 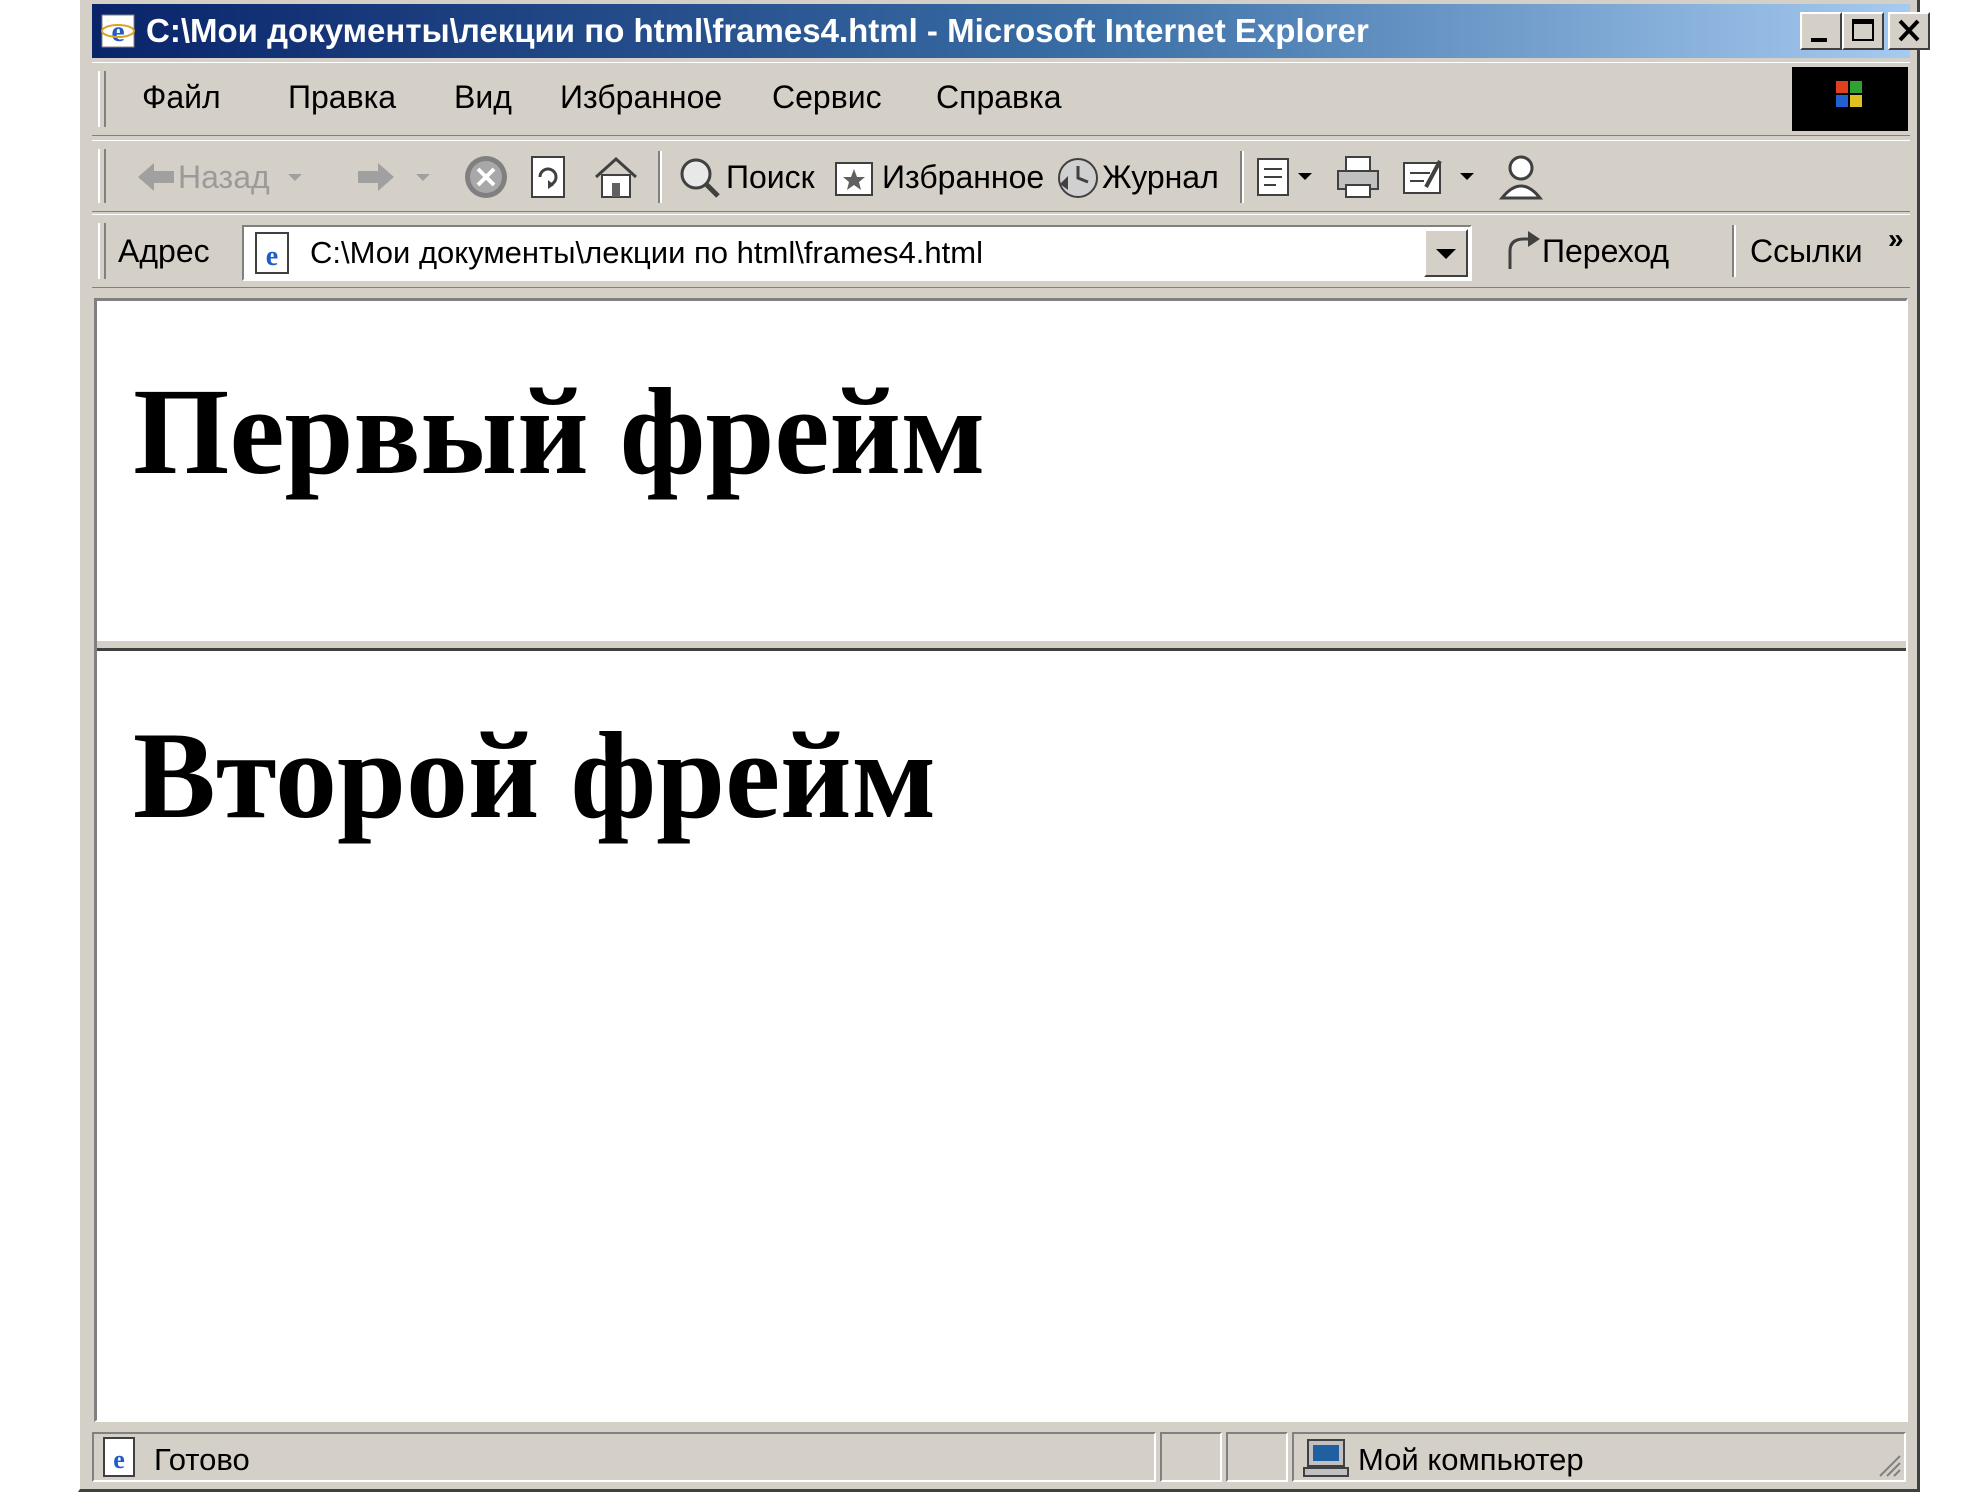 What do you see at coordinates (202, 1459) in the screenshot?
I see `status-text: Готово` at bounding box center [202, 1459].